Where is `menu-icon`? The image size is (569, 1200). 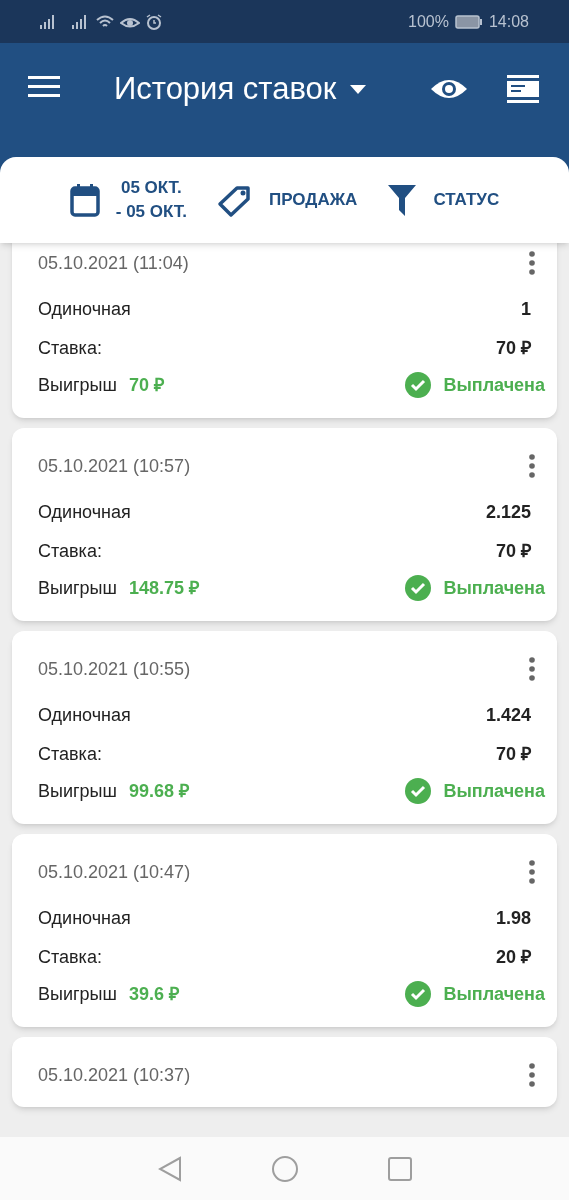
menu-icon is located at coordinates (44, 87).